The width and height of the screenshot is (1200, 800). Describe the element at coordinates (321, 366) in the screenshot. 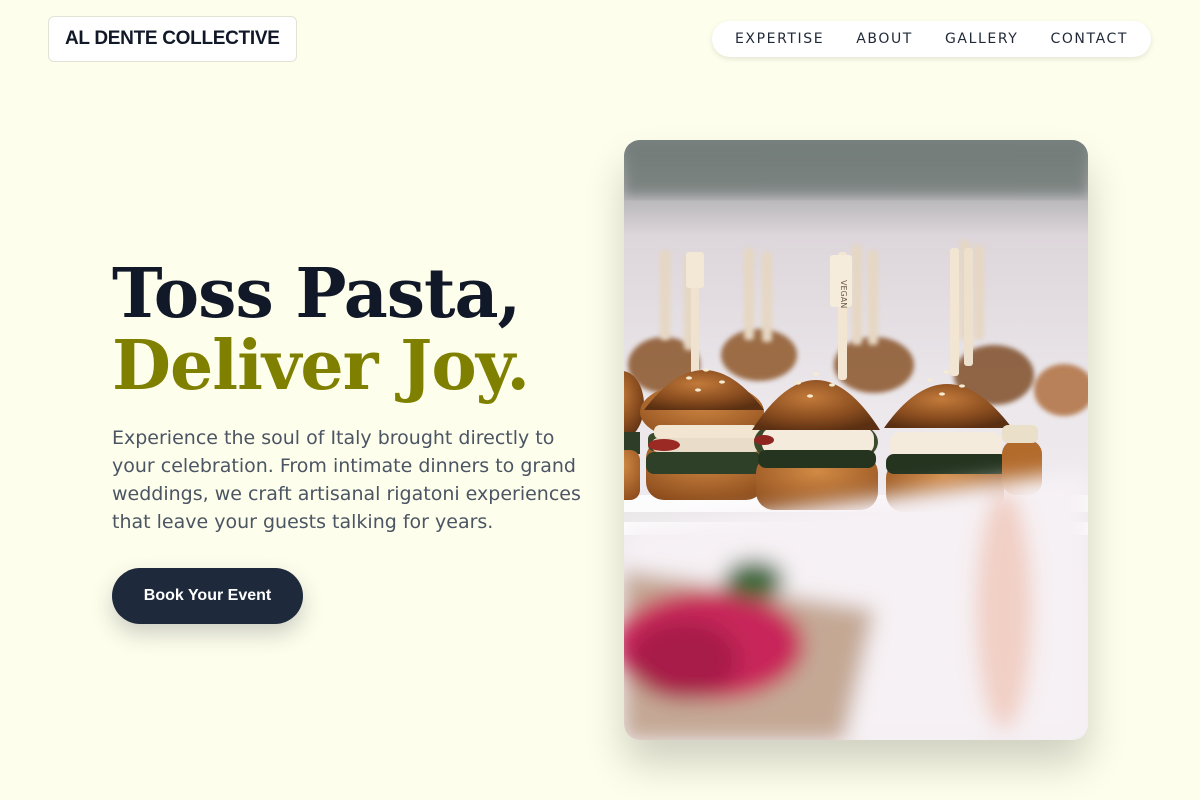

I see `hero-title-line-2: Deliver Joy.` at that location.